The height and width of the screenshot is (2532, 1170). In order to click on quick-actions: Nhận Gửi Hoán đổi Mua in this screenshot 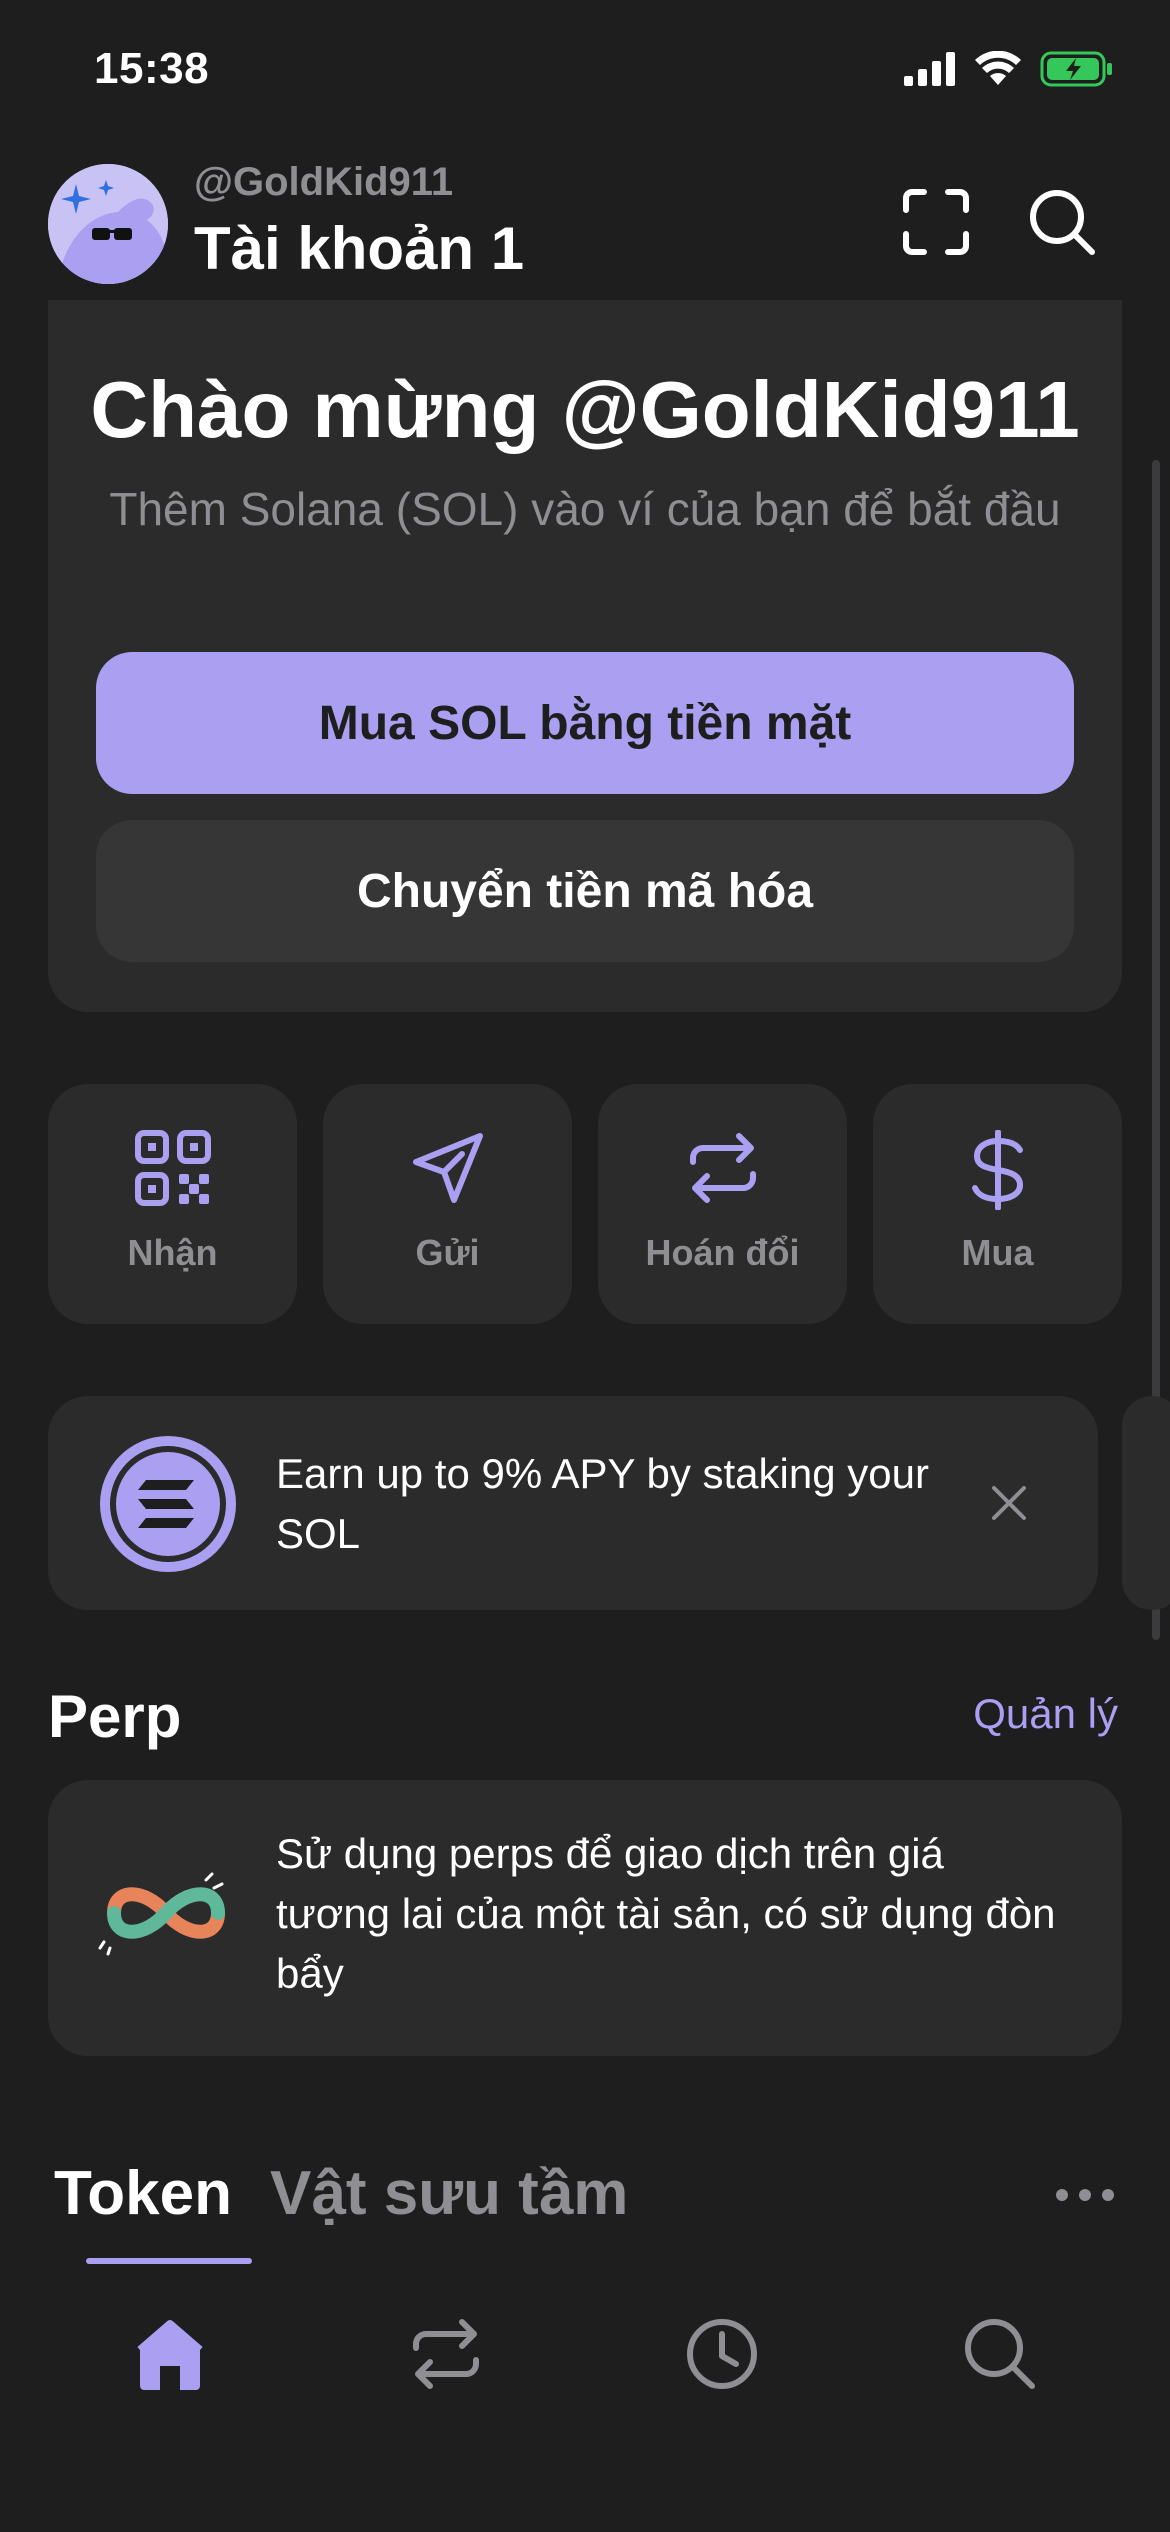, I will do `click(585, 1204)`.